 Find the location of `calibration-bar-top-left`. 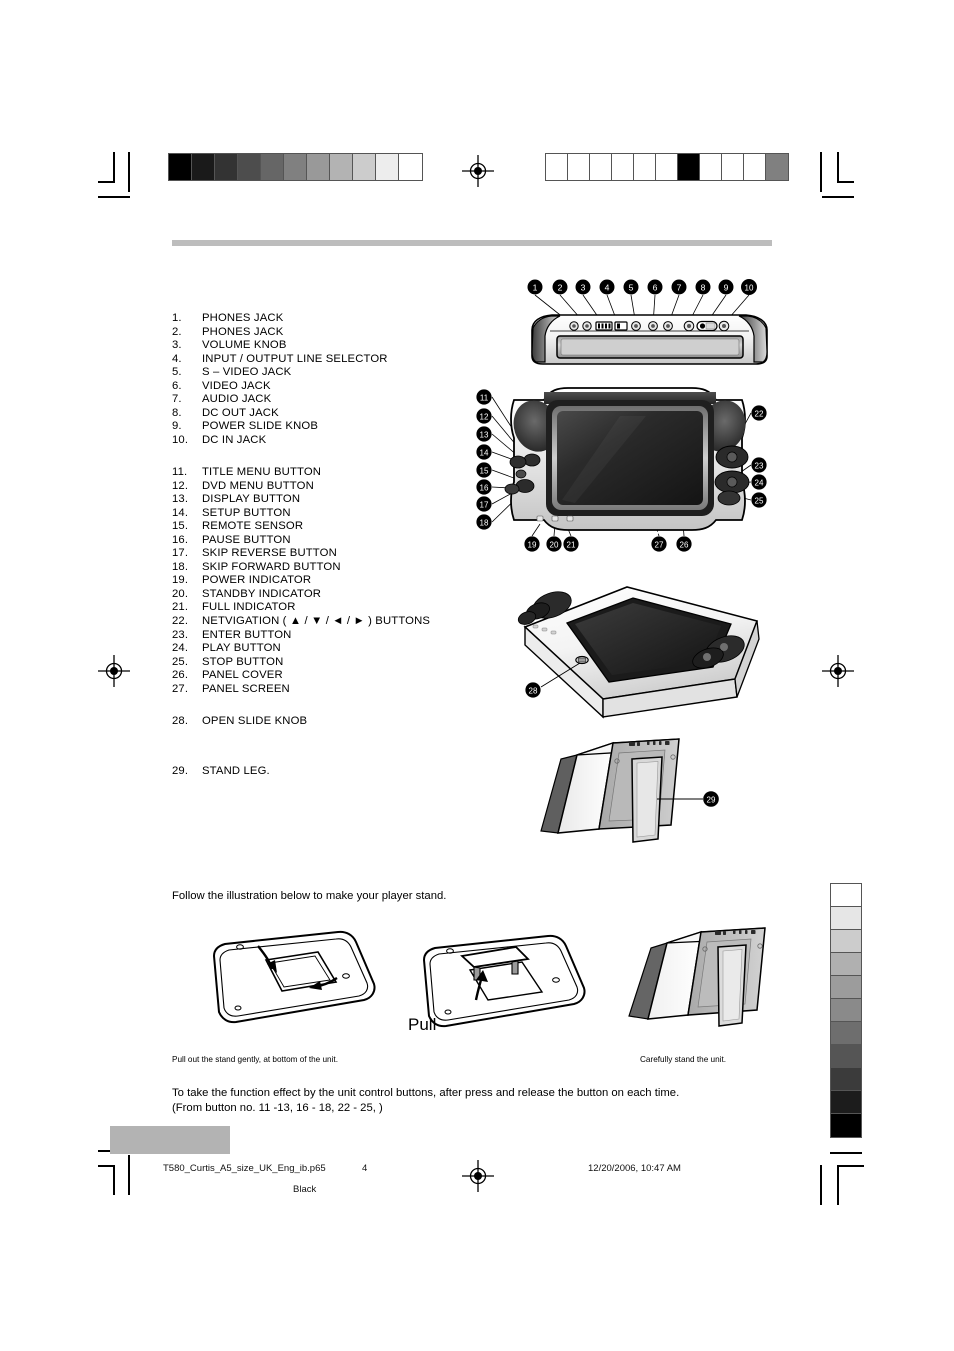

calibration-bar-top-left is located at coordinates (295, 167).